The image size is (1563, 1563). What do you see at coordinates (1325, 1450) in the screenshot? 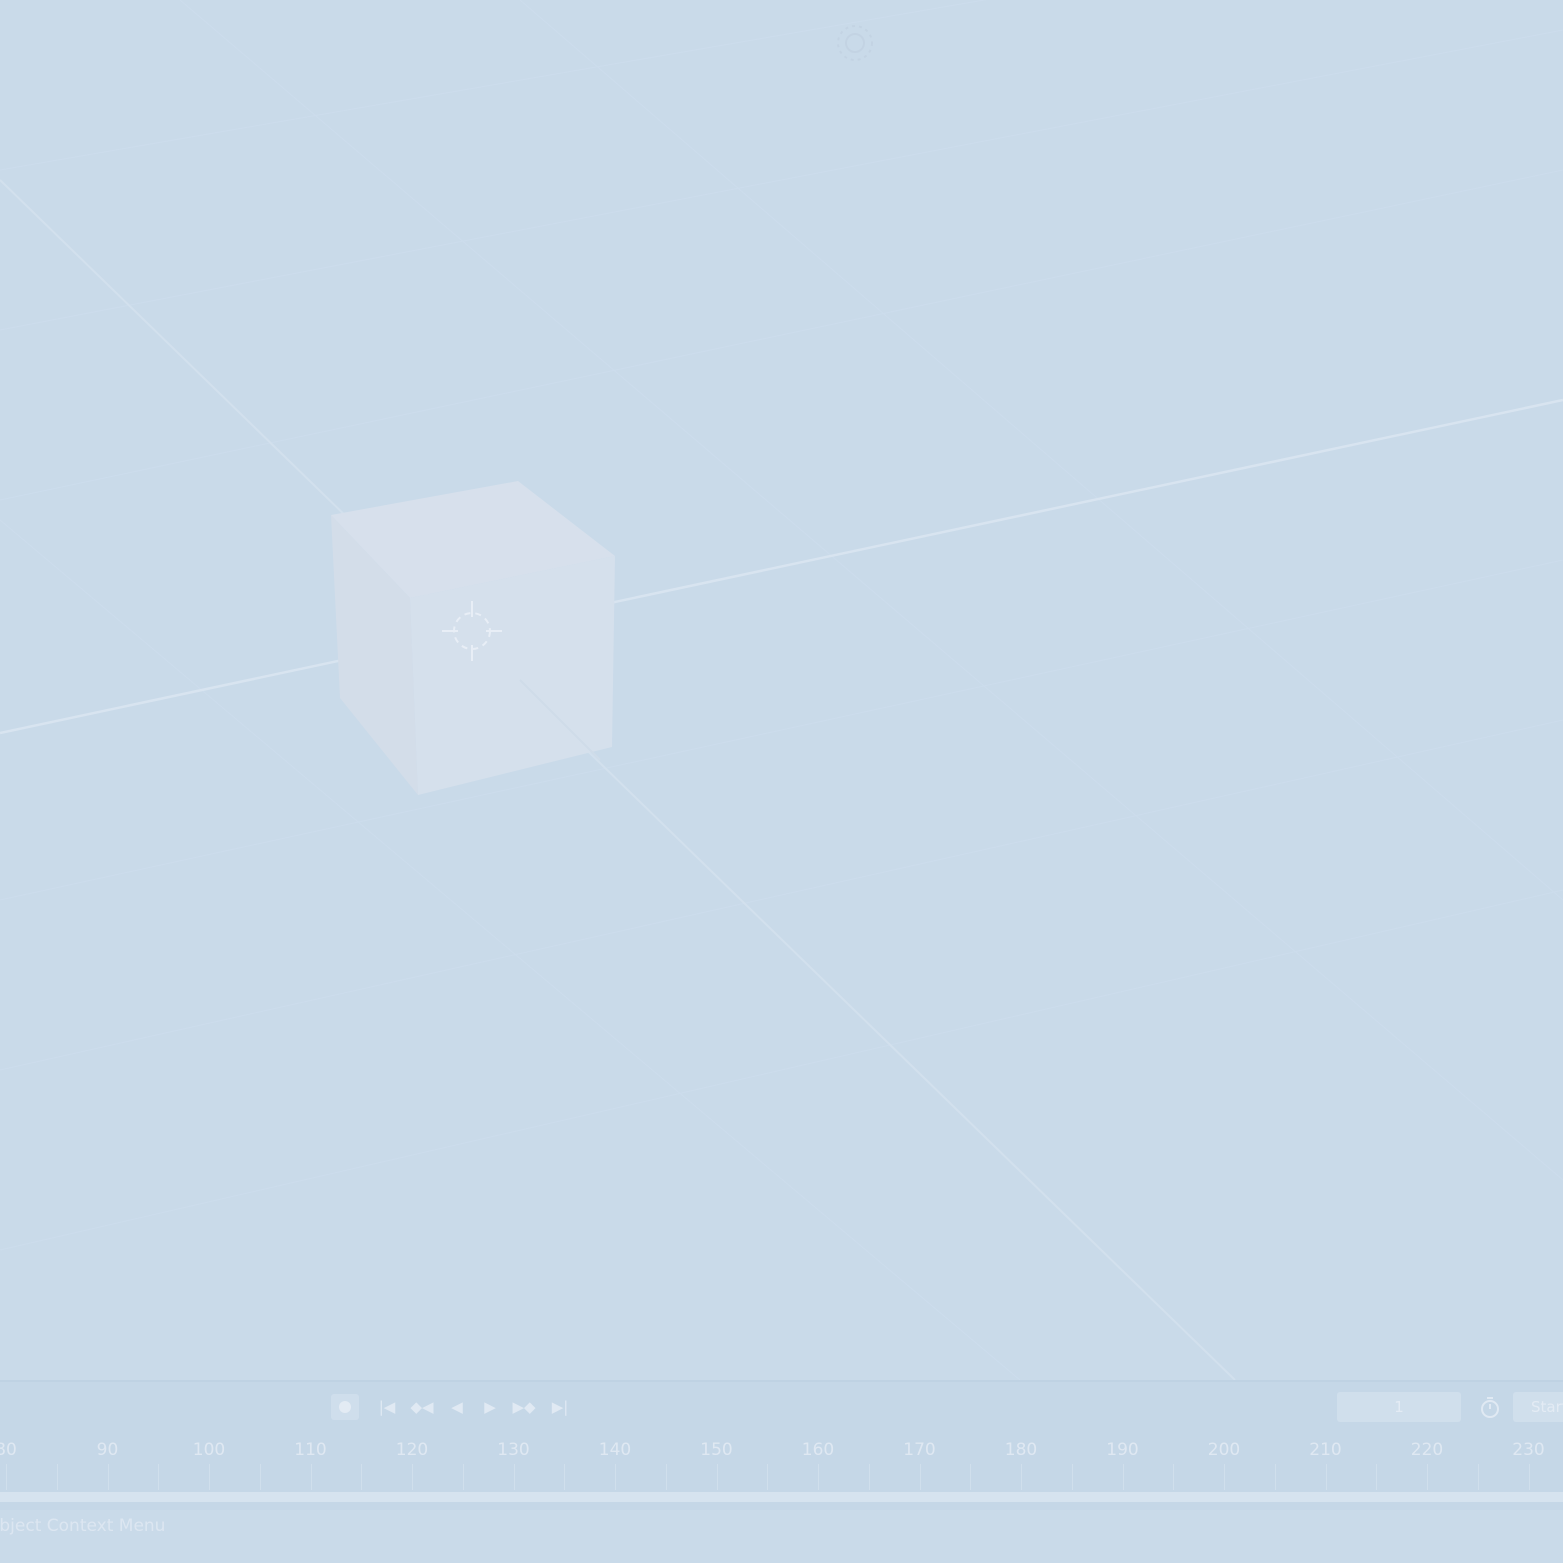
I see `frame-tick-label: 210` at bounding box center [1325, 1450].